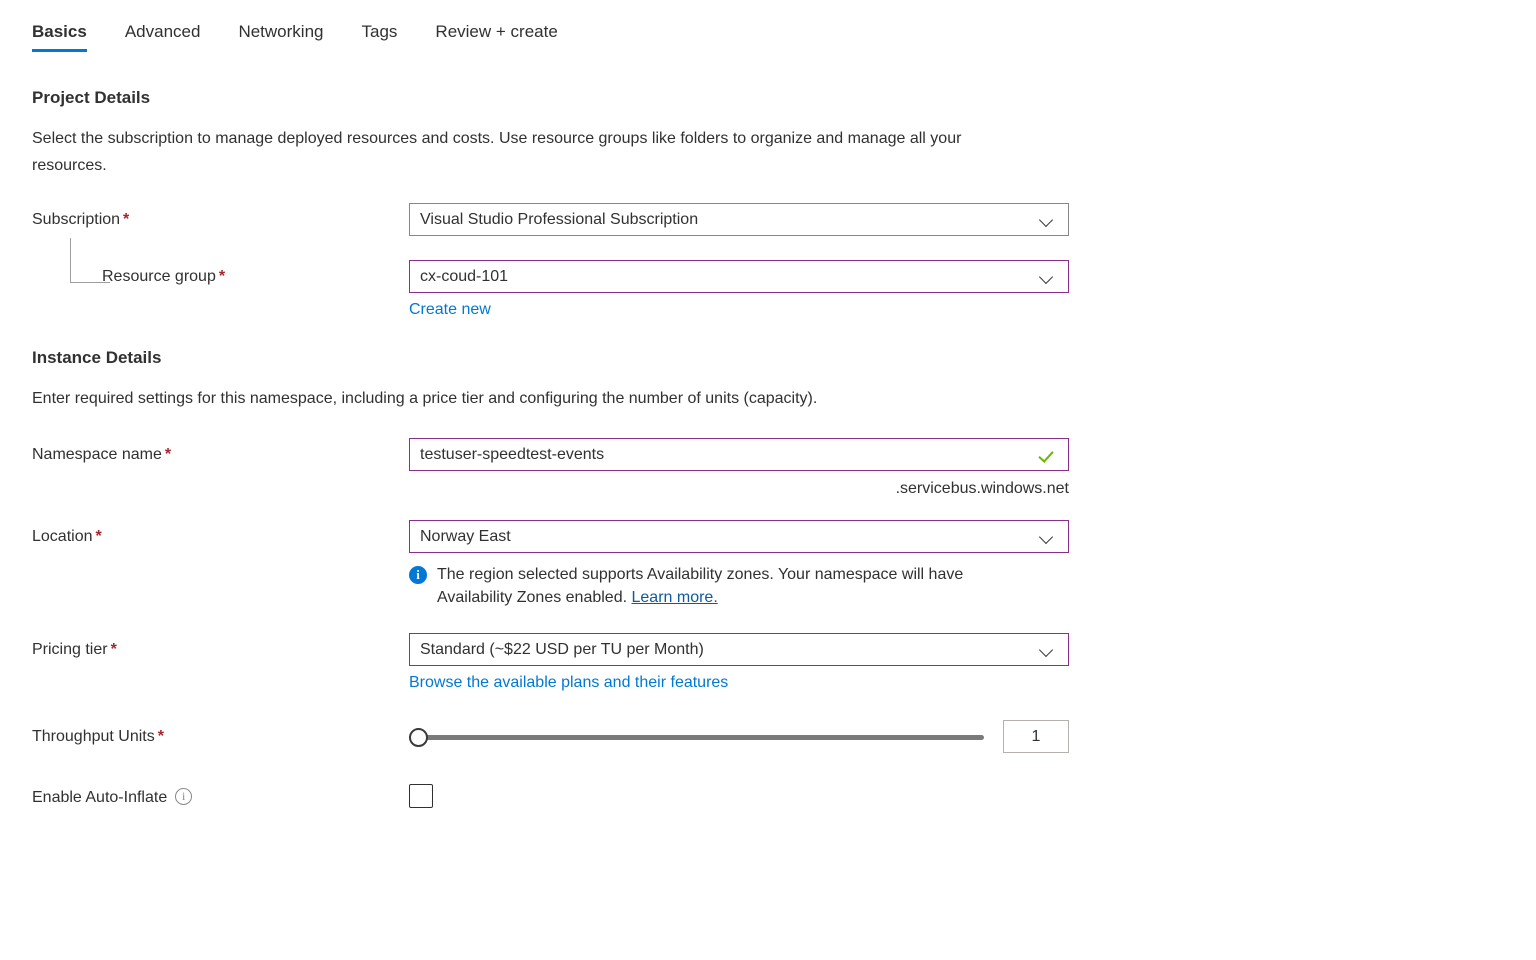  Describe the element at coordinates (512, 454) in the screenshot. I see `namespace-name-value: testuser-speedtest-events` at that location.